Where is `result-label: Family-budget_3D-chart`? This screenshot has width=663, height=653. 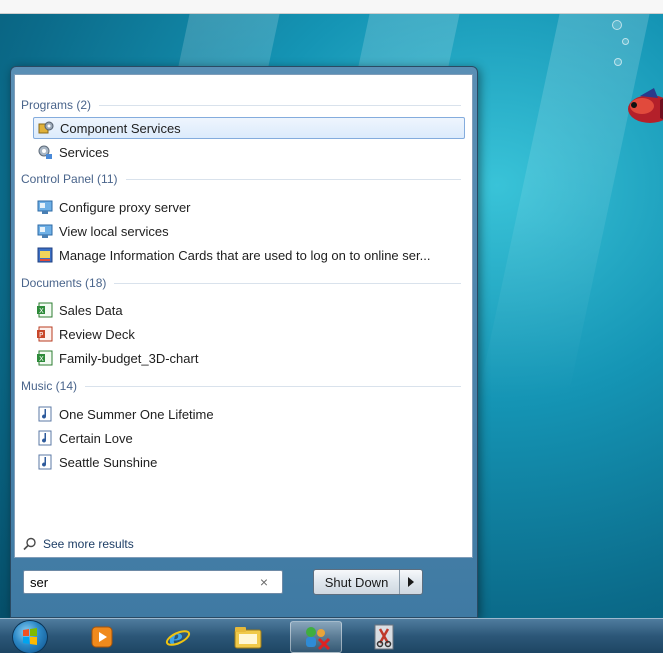 result-label: Family-budget_3D-chart is located at coordinates (129, 358).